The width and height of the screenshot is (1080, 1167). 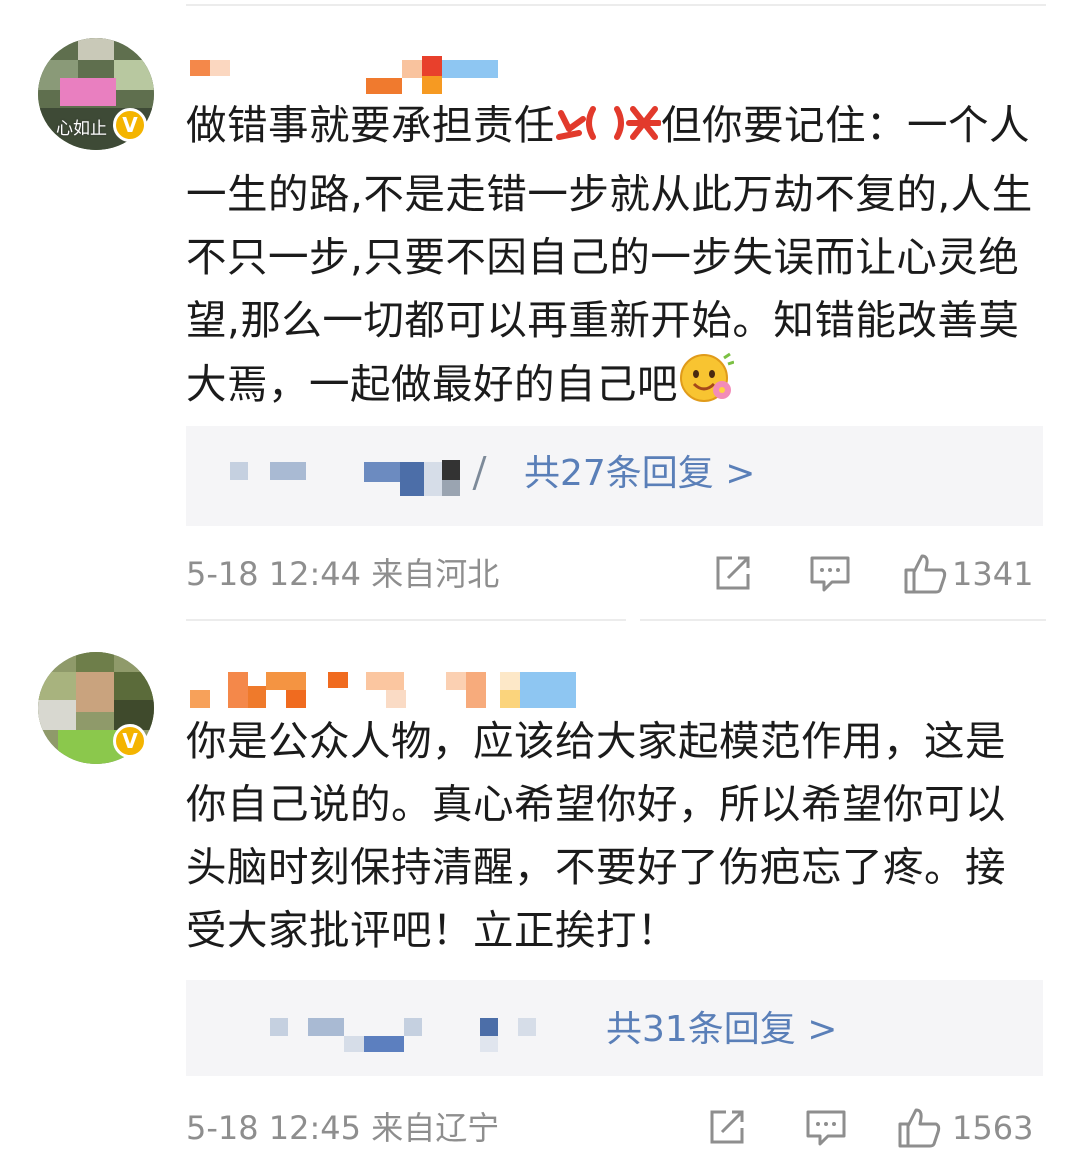 What do you see at coordinates (919, 1128) in the screenshot?
I see `like-icon` at bounding box center [919, 1128].